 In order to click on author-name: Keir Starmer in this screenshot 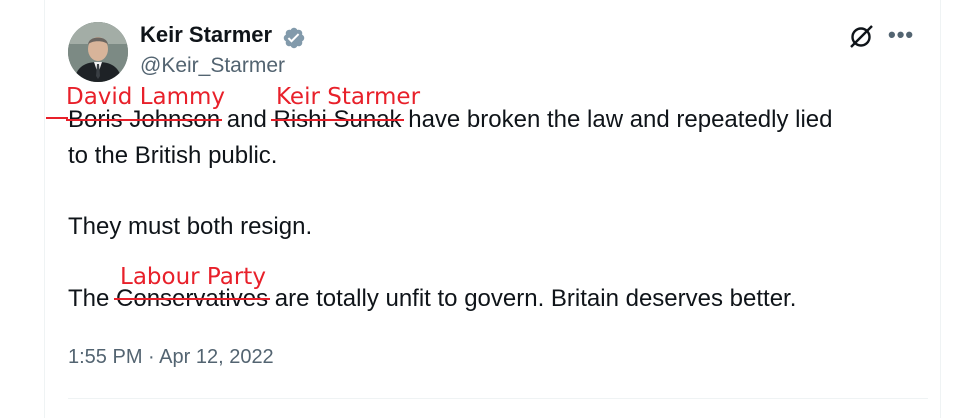, I will do `click(206, 35)`.